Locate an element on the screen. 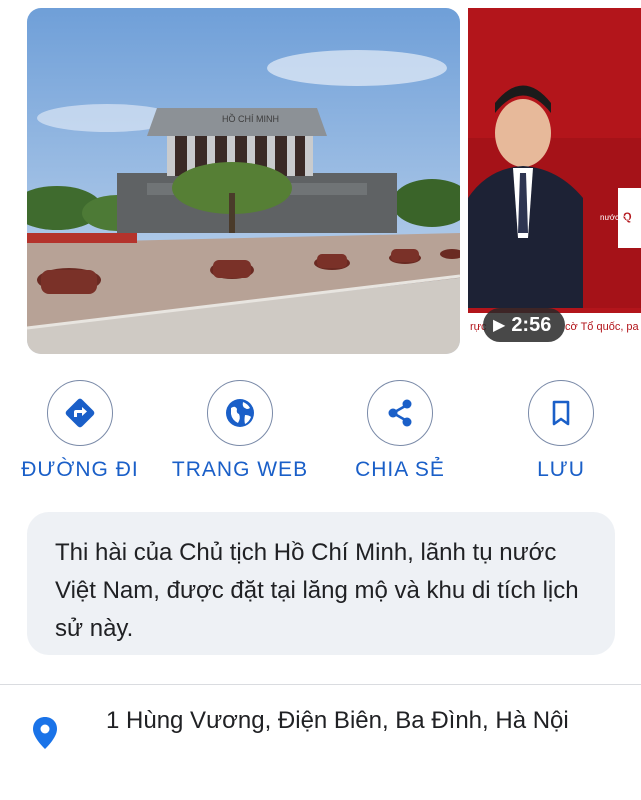 The height and width of the screenshot is (800, 641). save-circle is located at coordinates (561, 413).